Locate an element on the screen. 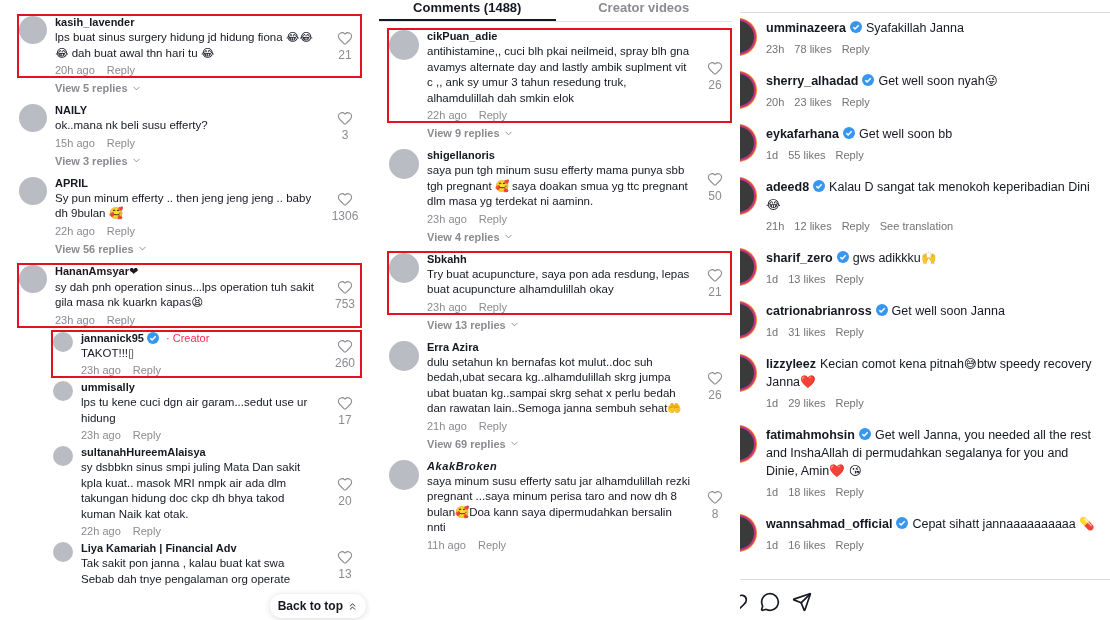 This screenshot has height=620, width=1110. username: Liya Kamariah | Financial Adv is located at coordinates (159, 548).